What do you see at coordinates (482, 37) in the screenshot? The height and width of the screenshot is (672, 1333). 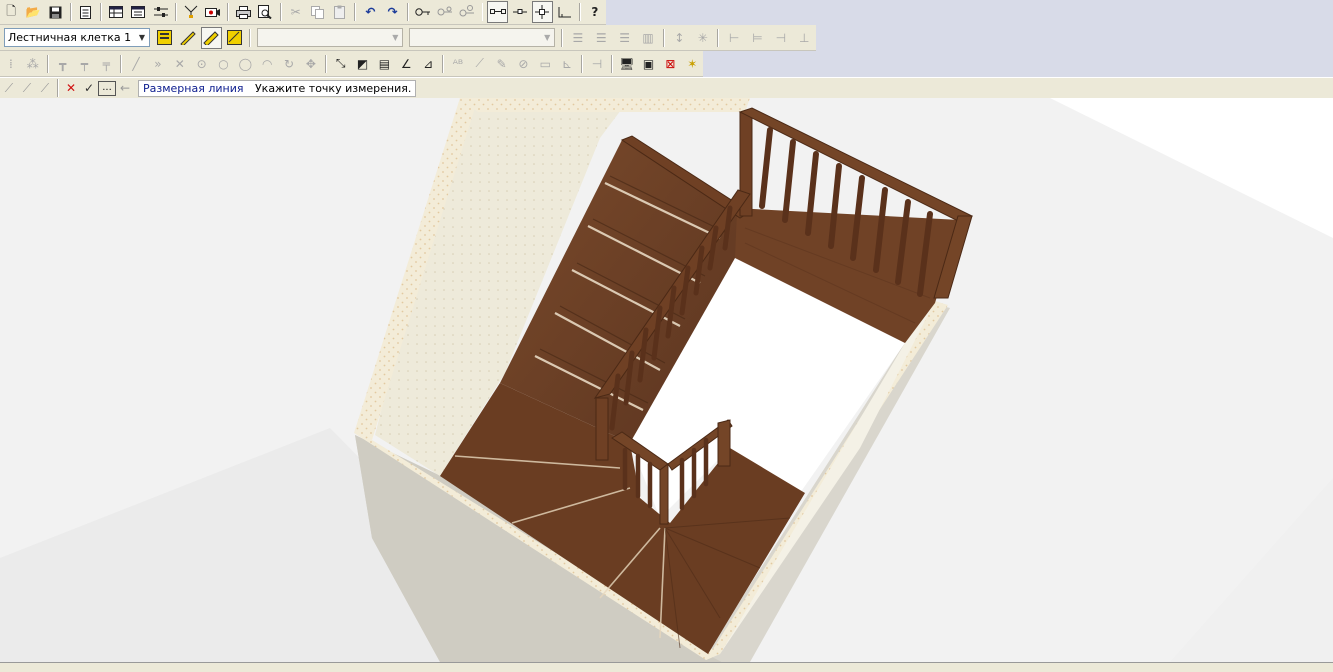 I see `color-select: ▼` at bounding box center [482, 37].